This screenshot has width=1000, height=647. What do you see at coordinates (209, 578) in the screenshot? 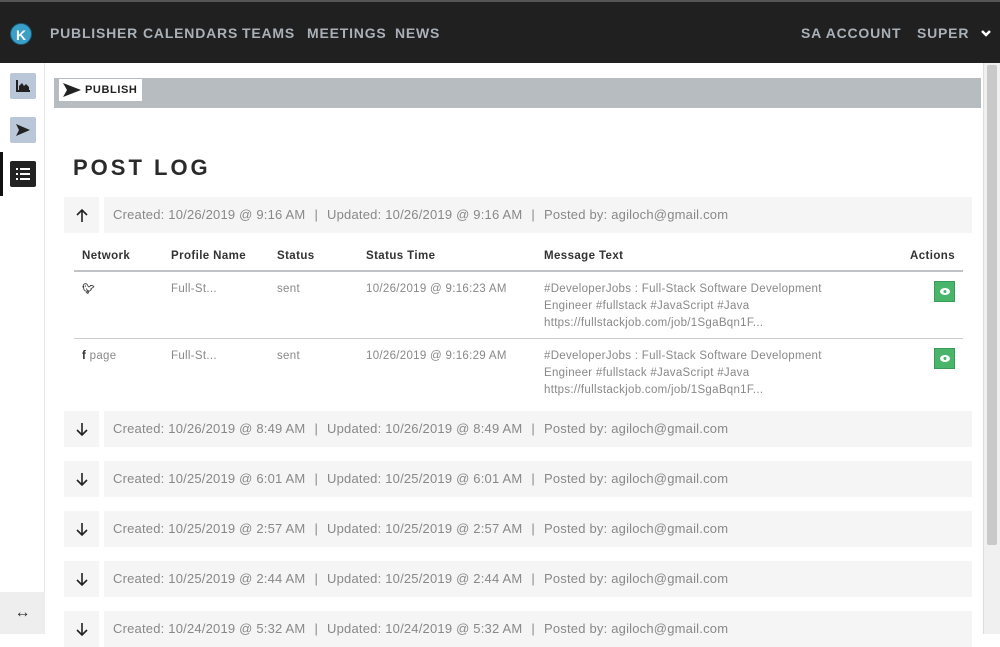
I see `log-created: Created: 10/25/2019 @ 2:44 AM` at bounding box center [209, 578].